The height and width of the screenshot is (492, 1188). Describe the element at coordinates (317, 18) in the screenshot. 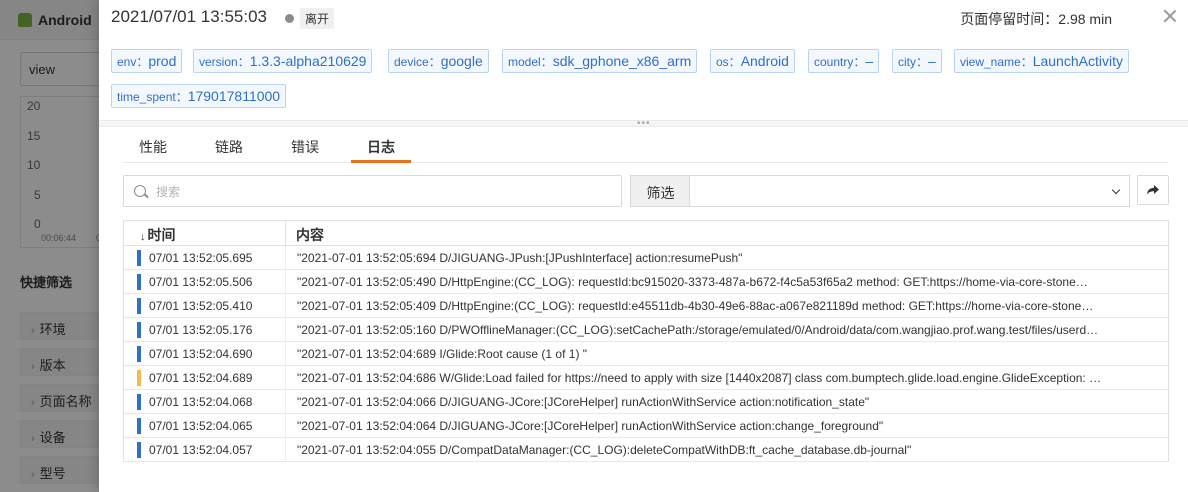

I see `status-text: 离开` at that location.